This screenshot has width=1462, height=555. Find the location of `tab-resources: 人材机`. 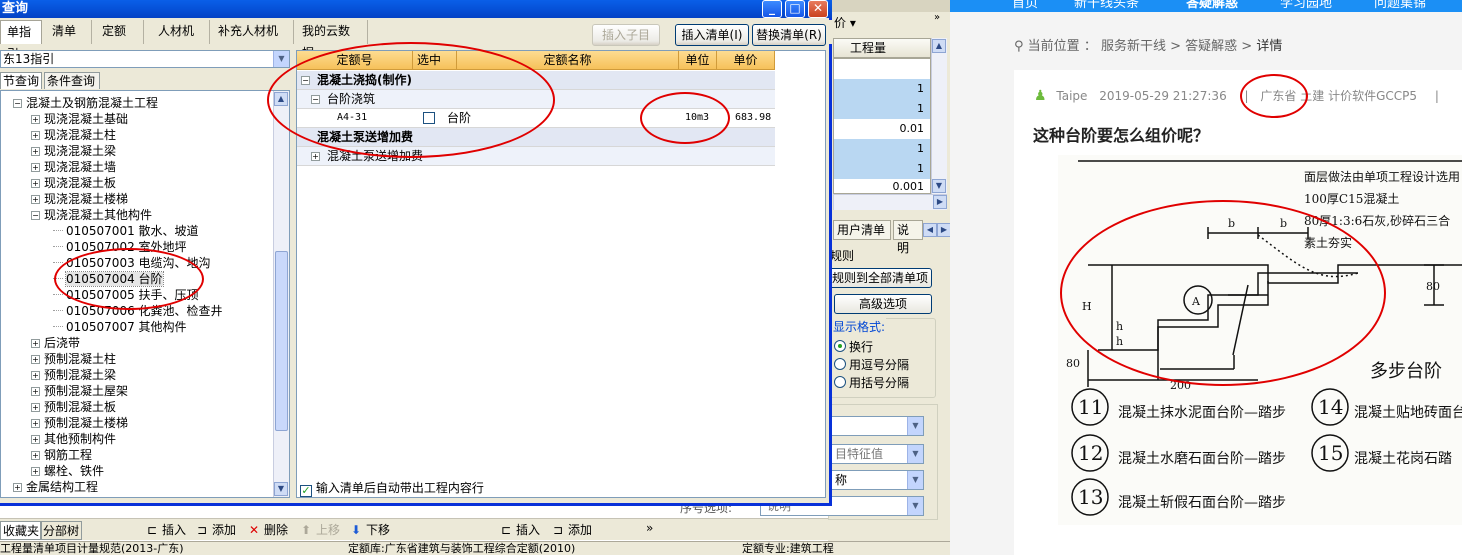

tab-resources: 人材机 is located at coordinates (181, 32).